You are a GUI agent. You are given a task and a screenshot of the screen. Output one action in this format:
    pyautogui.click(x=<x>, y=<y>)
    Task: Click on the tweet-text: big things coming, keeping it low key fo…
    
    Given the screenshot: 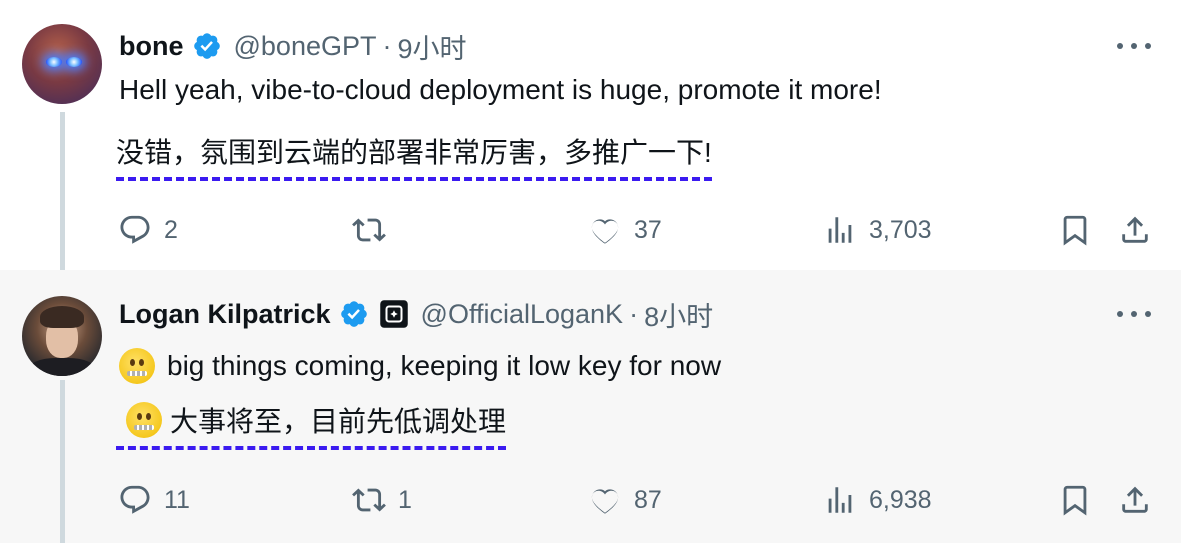 What is the action you would take?
    pyautogui.click(x=420, y=366)
    